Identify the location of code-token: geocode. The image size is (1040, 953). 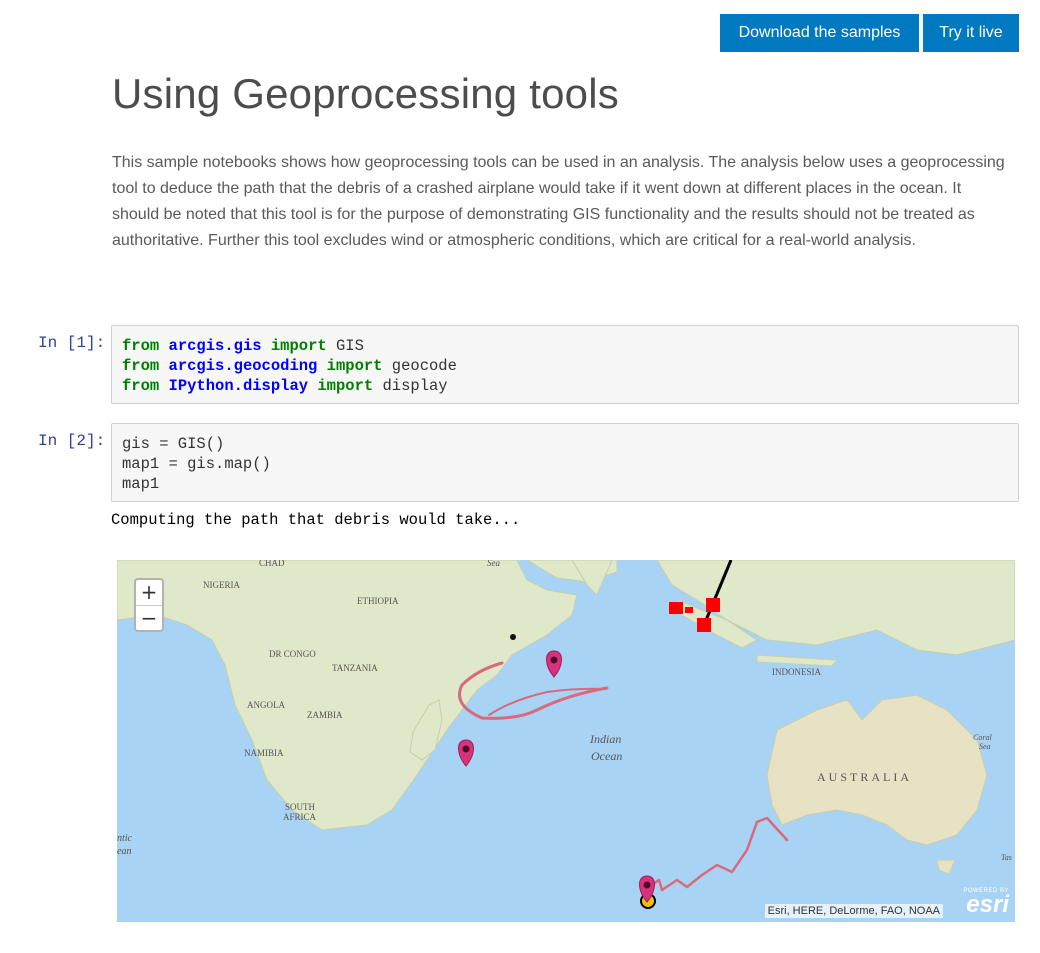
(419, 366).